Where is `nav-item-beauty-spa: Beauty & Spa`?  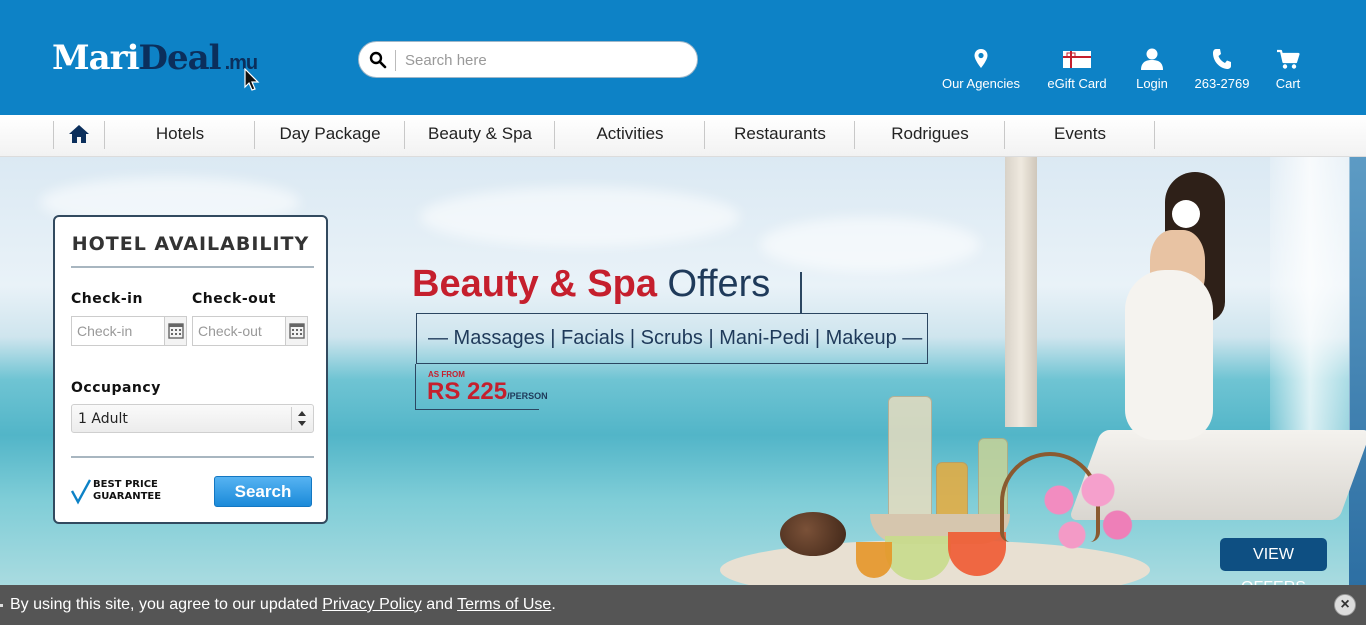 nav-item-beauty-spa: Beauty & Spa is located at coordinates (480, 135).